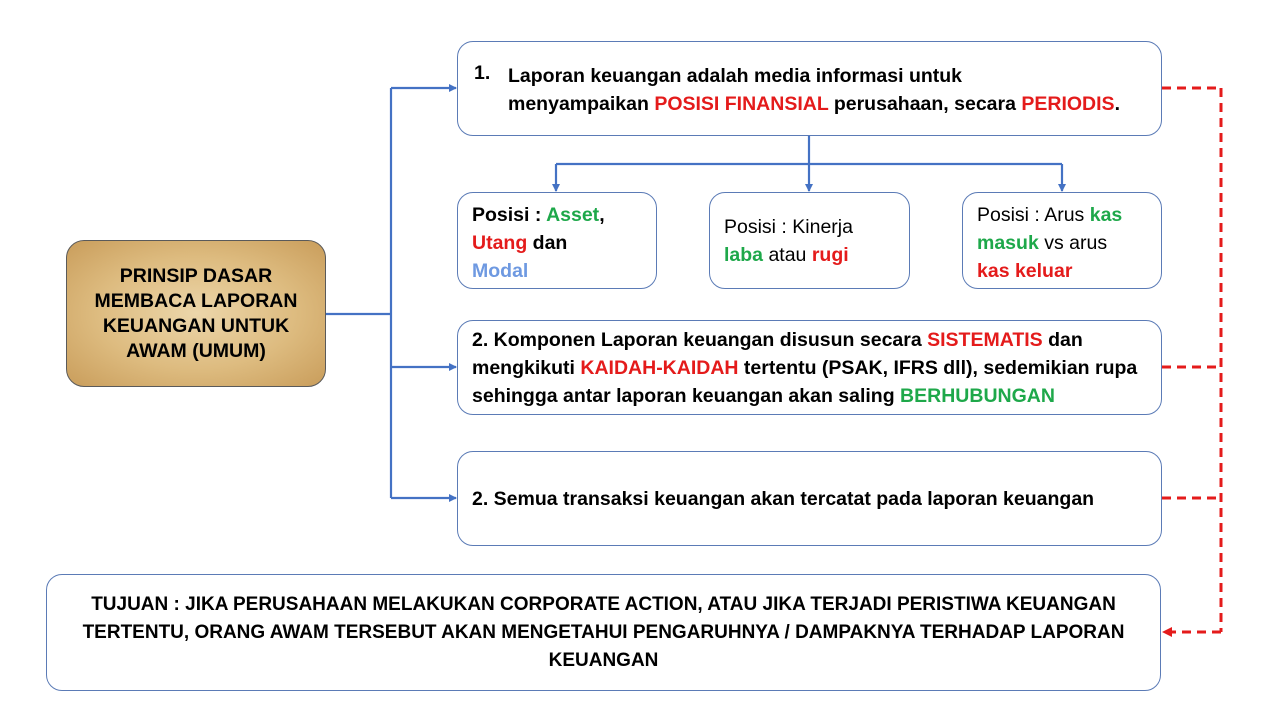 The width and height of the screenshot is (1280, 720). I want to click on sub3-text: Posisi : Arus kas masuk vs arus kas keluar, so click(1050, 243).